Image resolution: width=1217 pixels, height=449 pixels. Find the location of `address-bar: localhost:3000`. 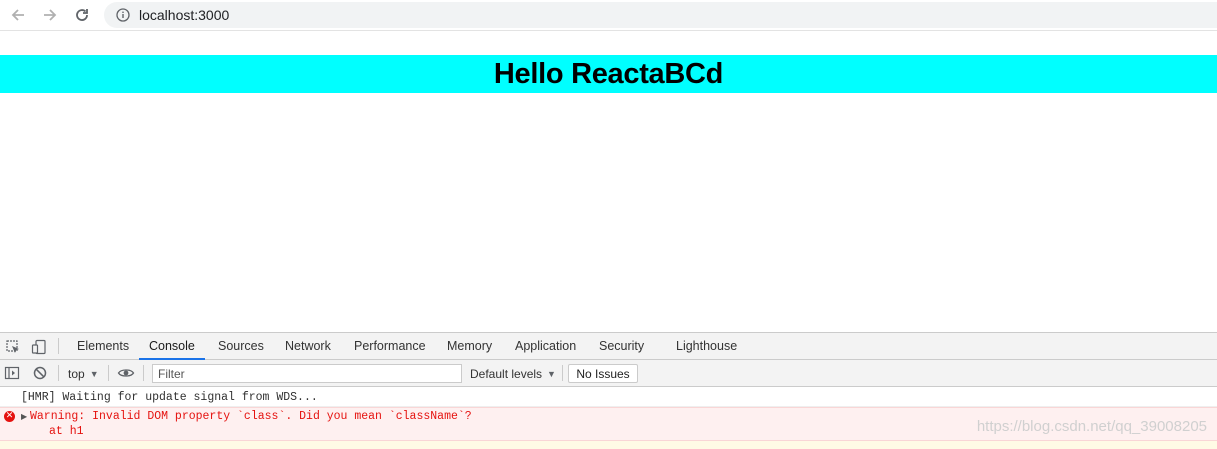

address-bar: localhost:3000 is located at coordinates (660, 15).